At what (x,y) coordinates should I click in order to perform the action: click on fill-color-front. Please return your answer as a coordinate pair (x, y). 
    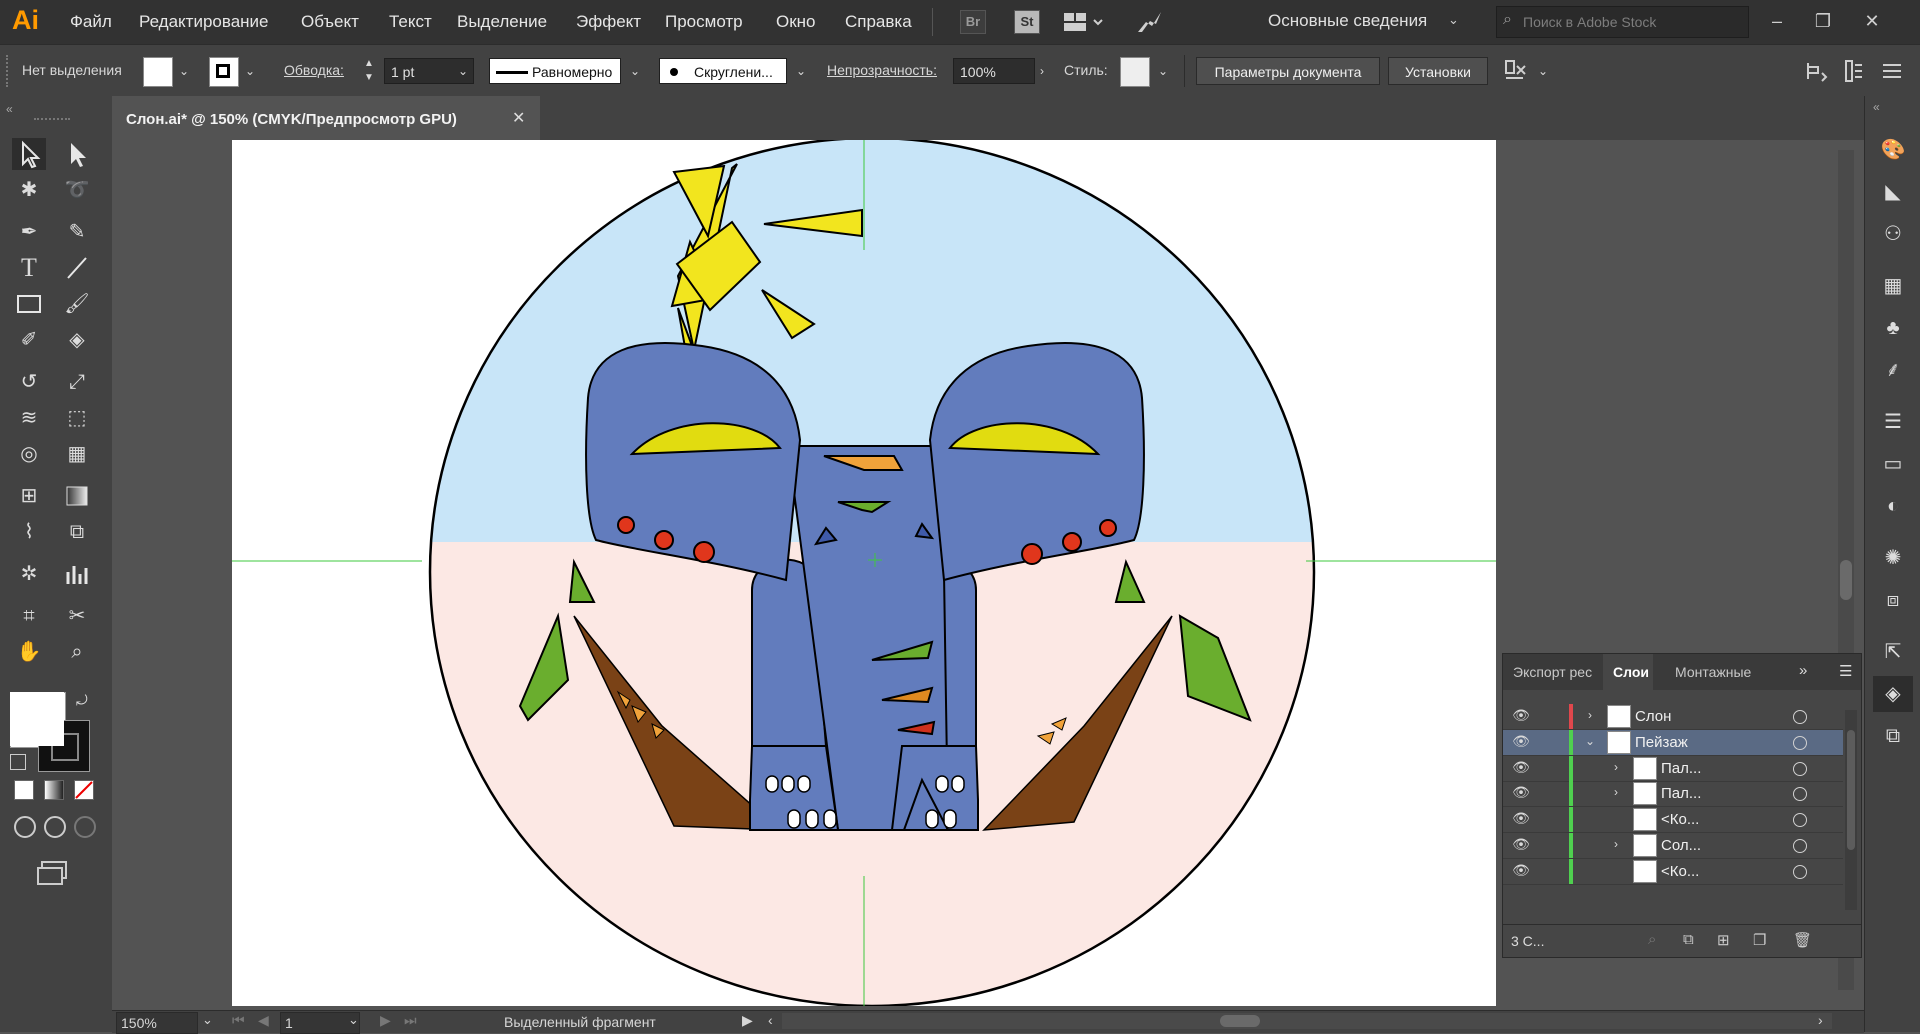
    Looking at the image, I should click on (37, 719).